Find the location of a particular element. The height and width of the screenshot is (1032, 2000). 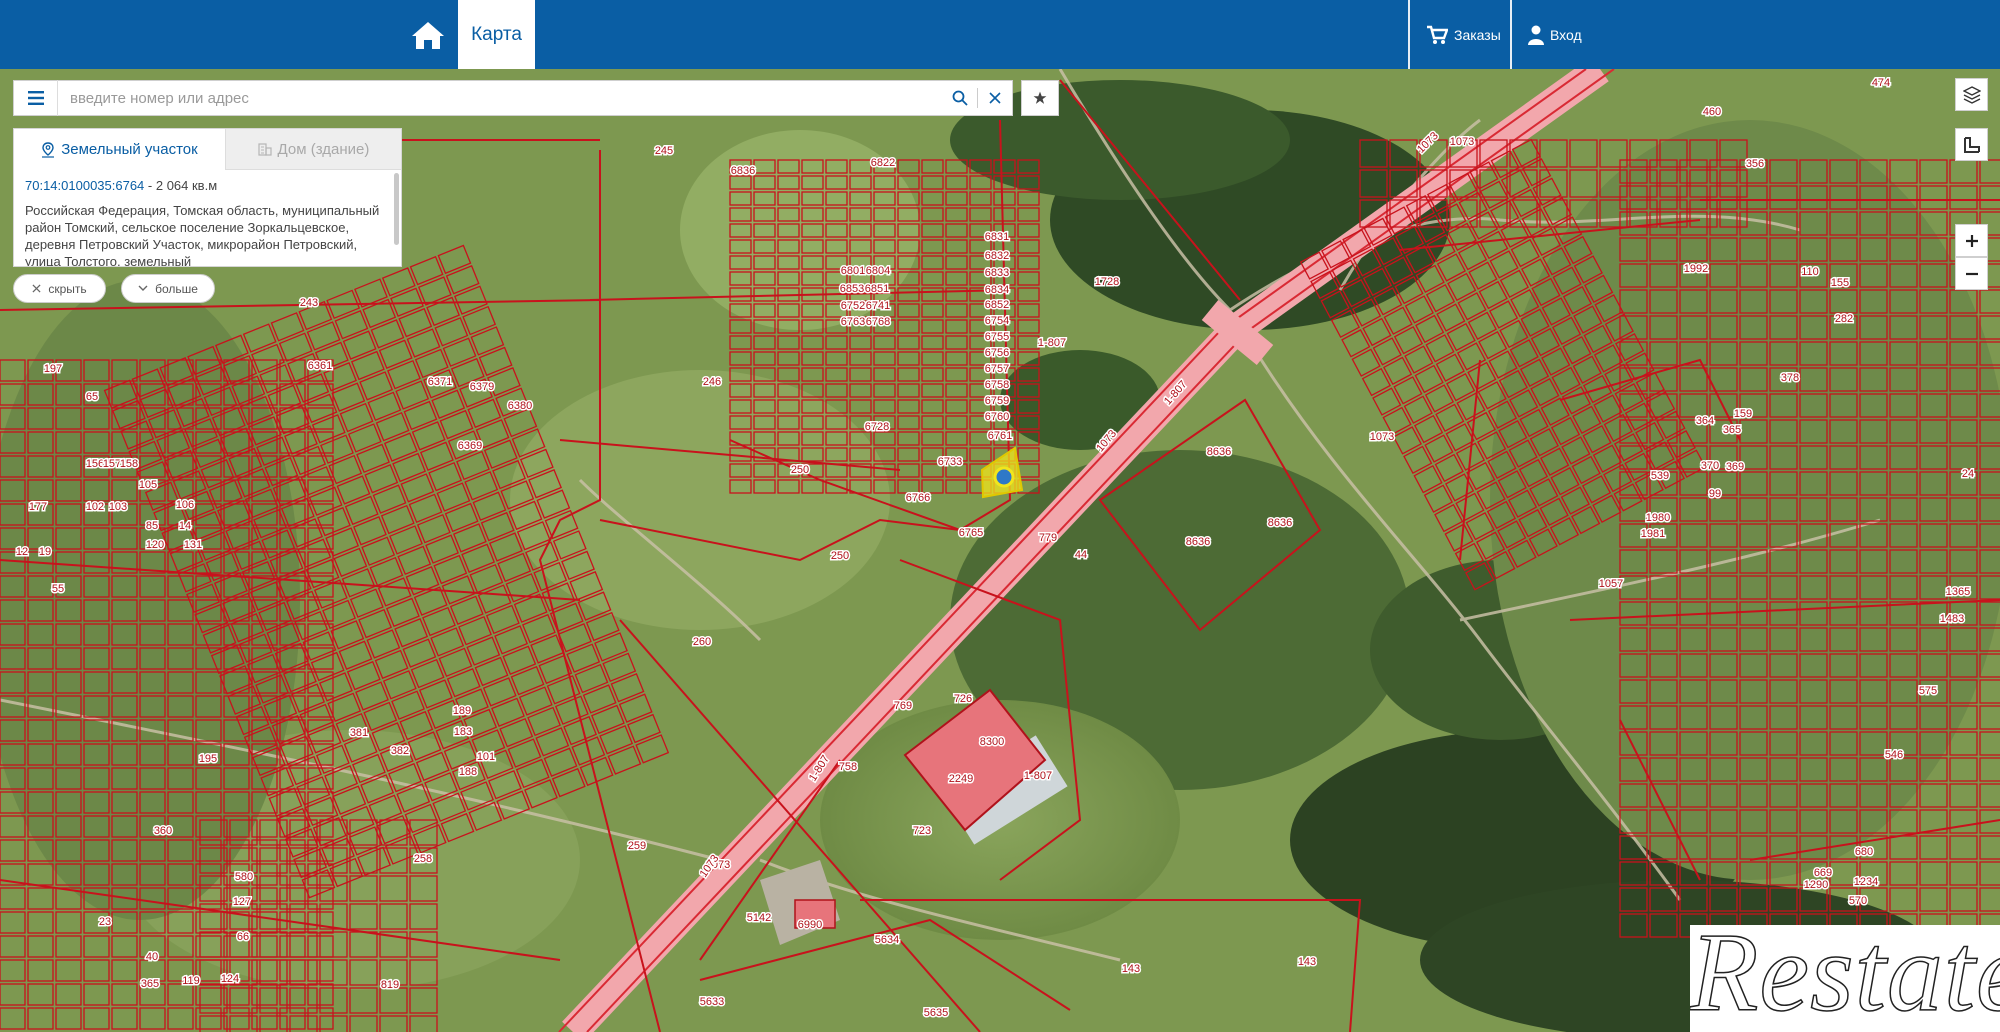

plot-number-label: 6754 is located at coordinates (997, 321).